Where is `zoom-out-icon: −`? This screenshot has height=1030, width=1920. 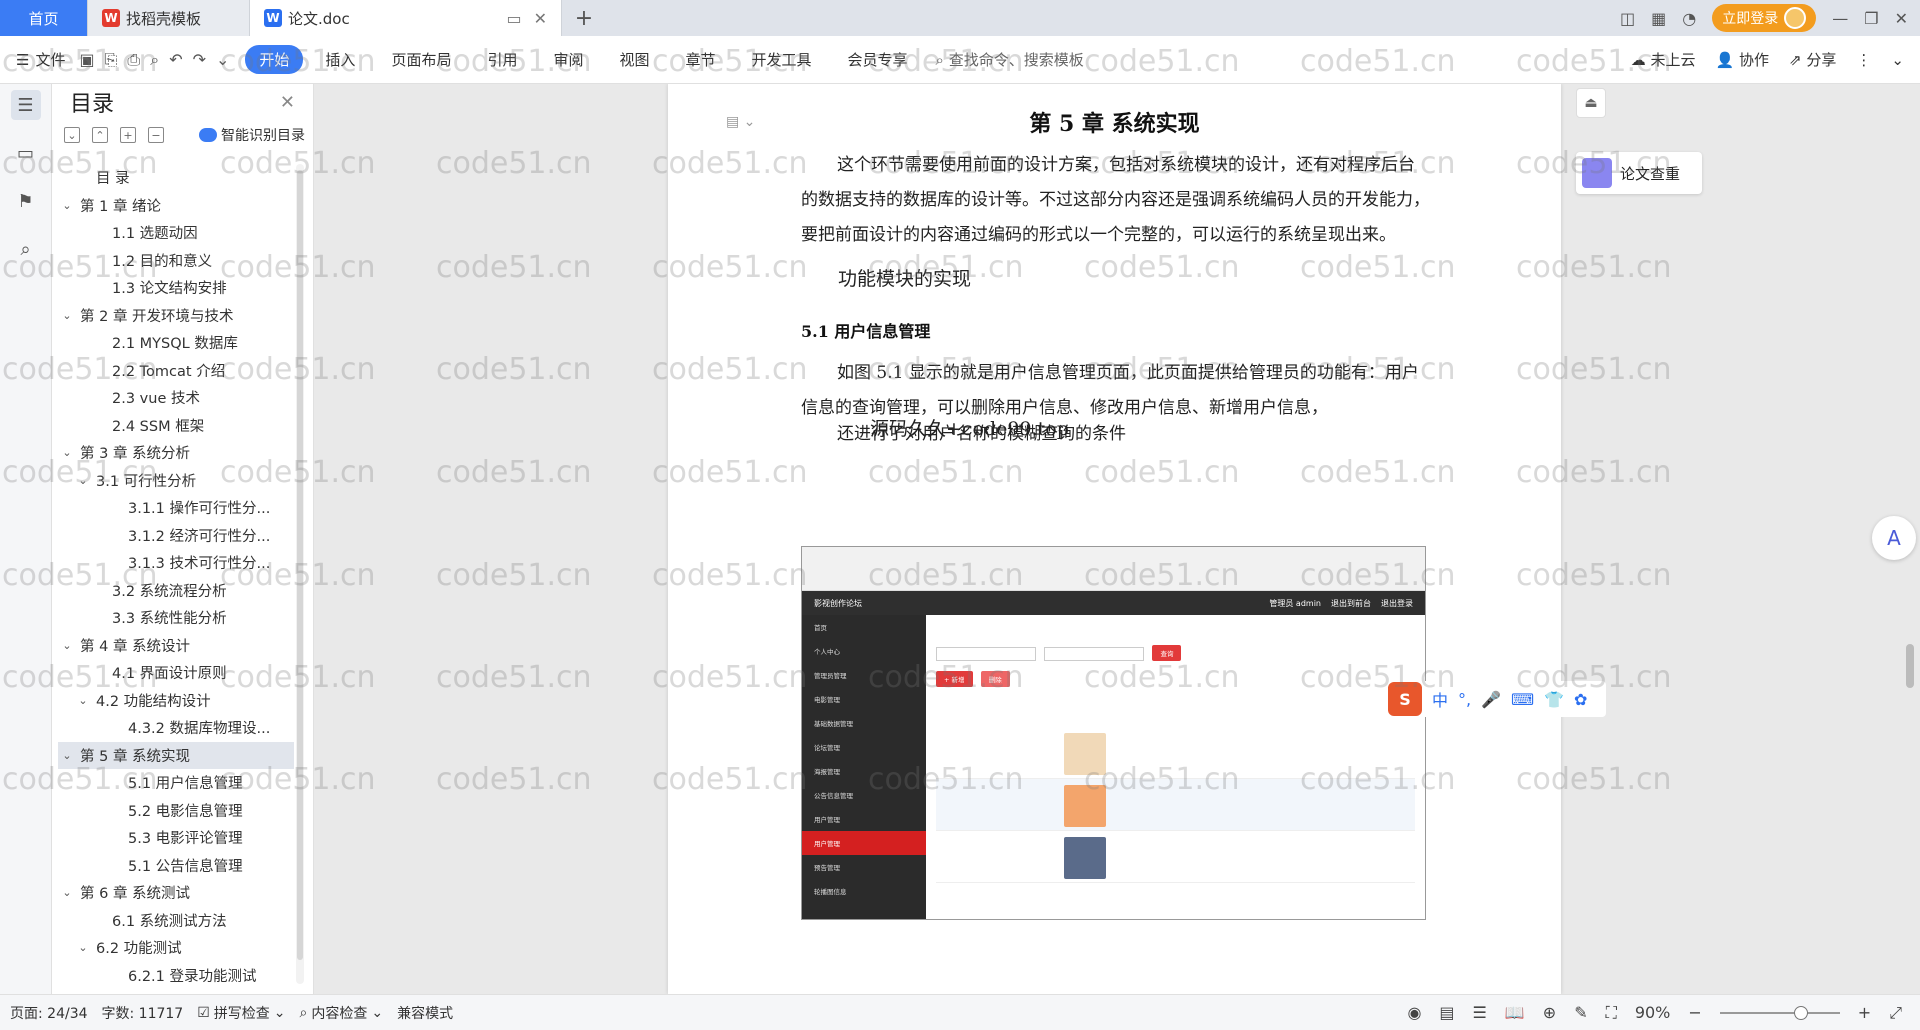 zoom-out-icon: − is located at coordinates (1694, 1012).